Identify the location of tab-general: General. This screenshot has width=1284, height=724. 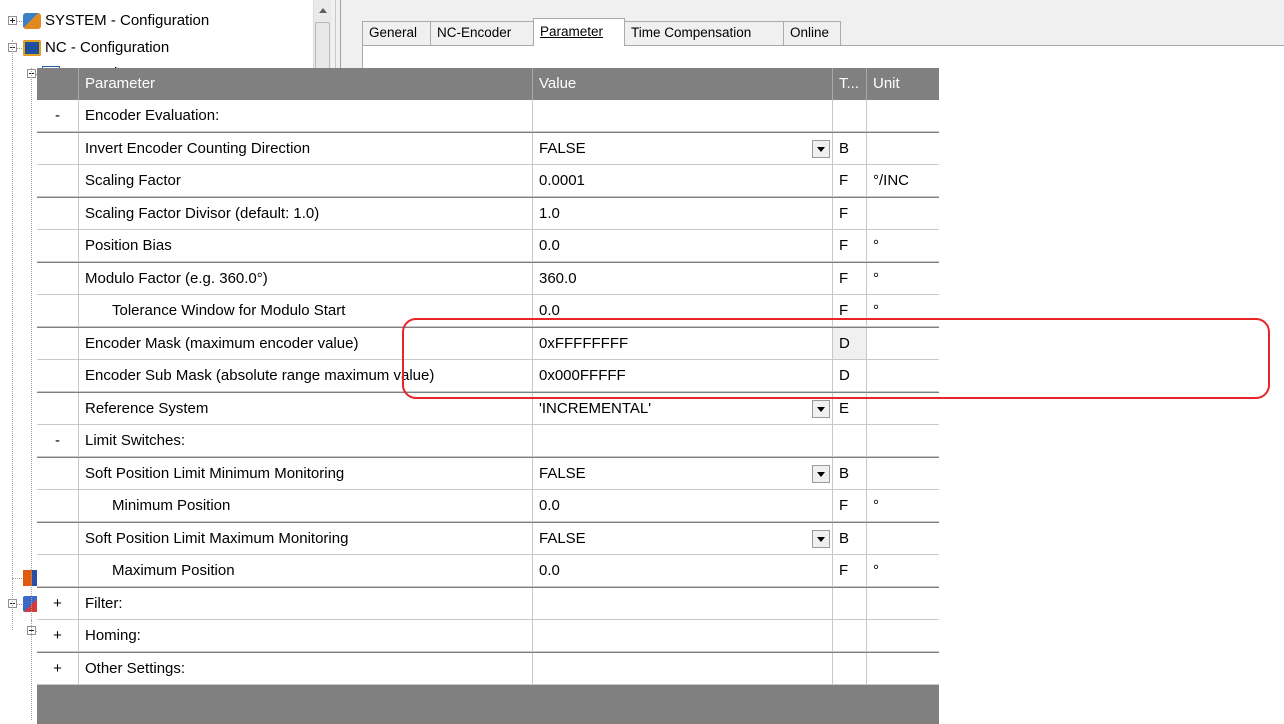
(396, 33).